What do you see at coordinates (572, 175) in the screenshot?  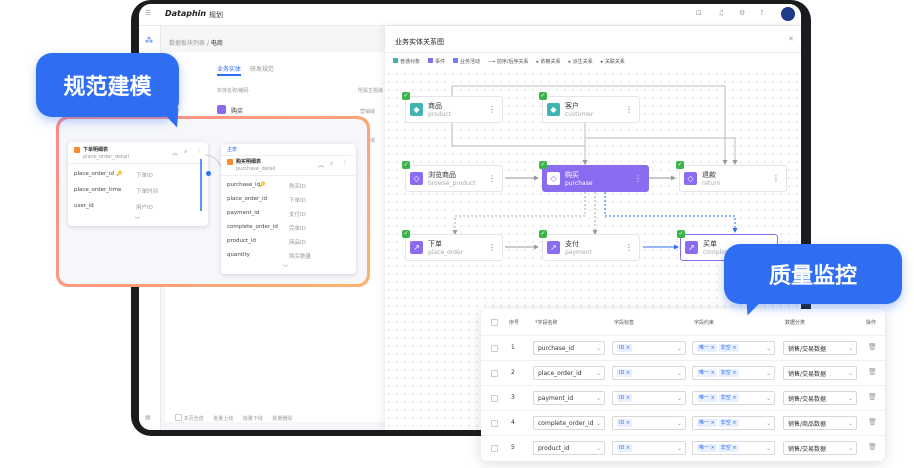 I see `node-label: 购买` at bounding box center [572, 175].